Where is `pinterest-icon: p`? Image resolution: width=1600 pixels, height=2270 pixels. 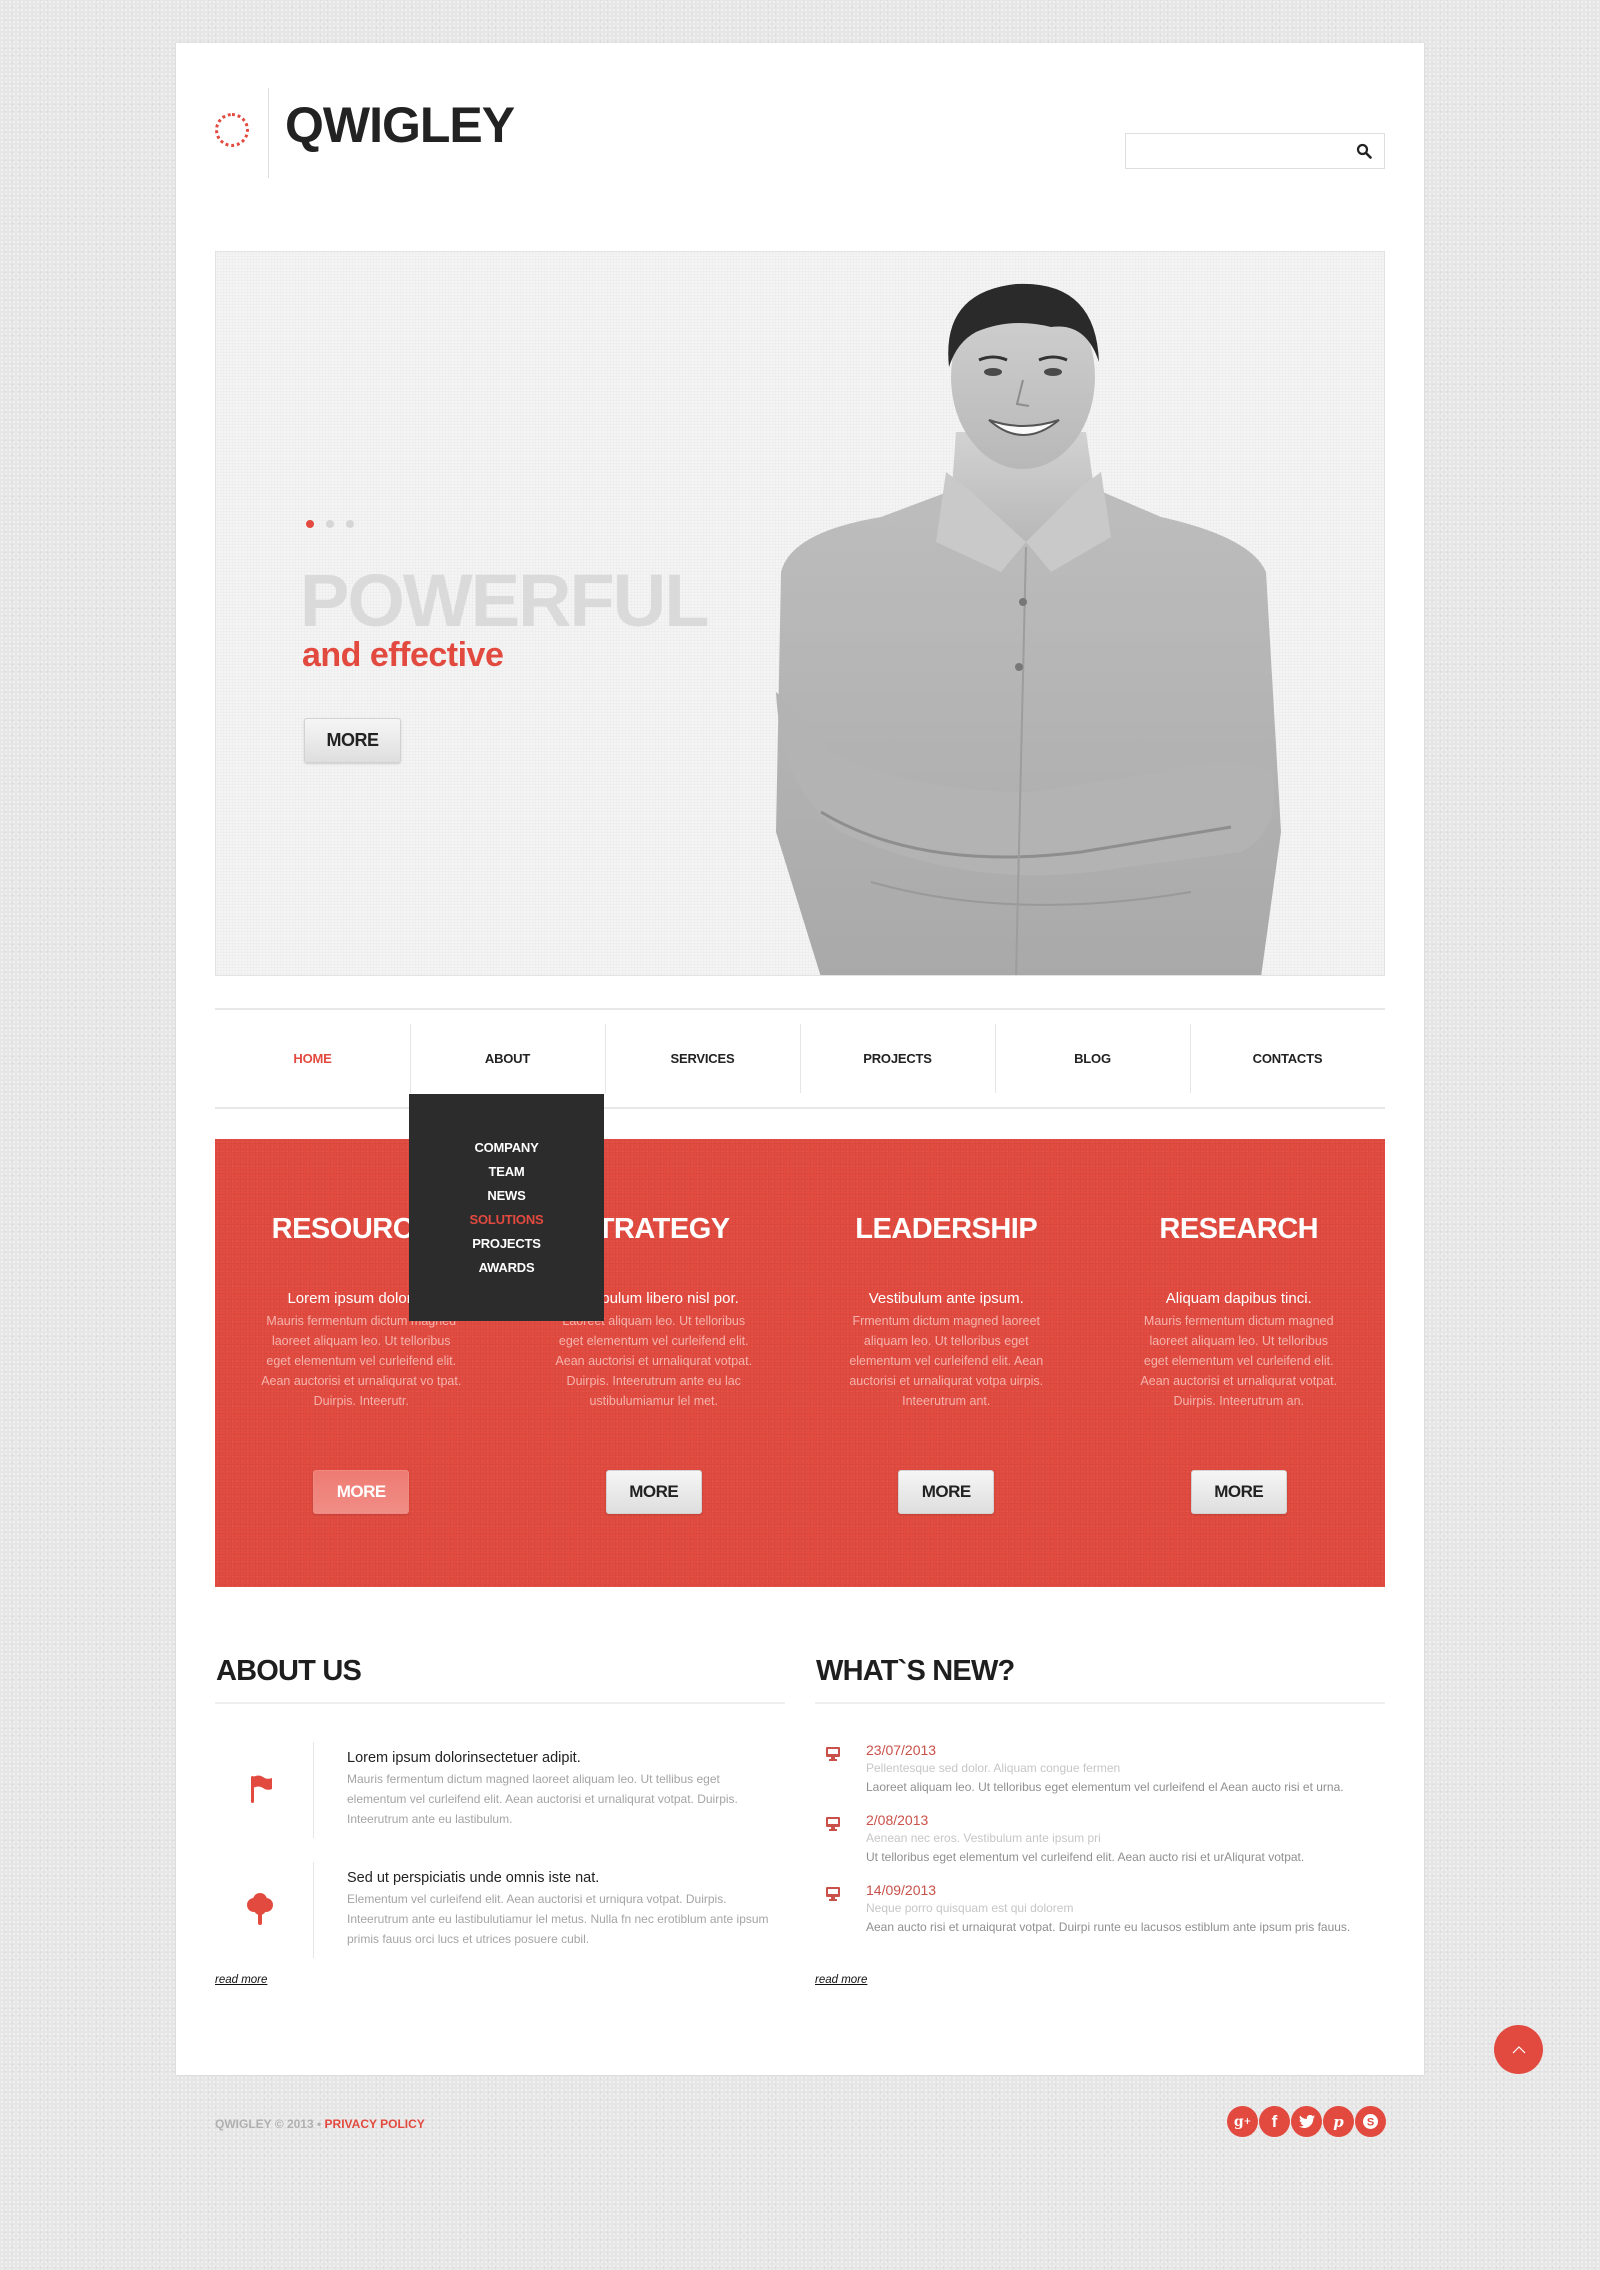 pinterest-icon: p is located at coordinates (1338, 2121).